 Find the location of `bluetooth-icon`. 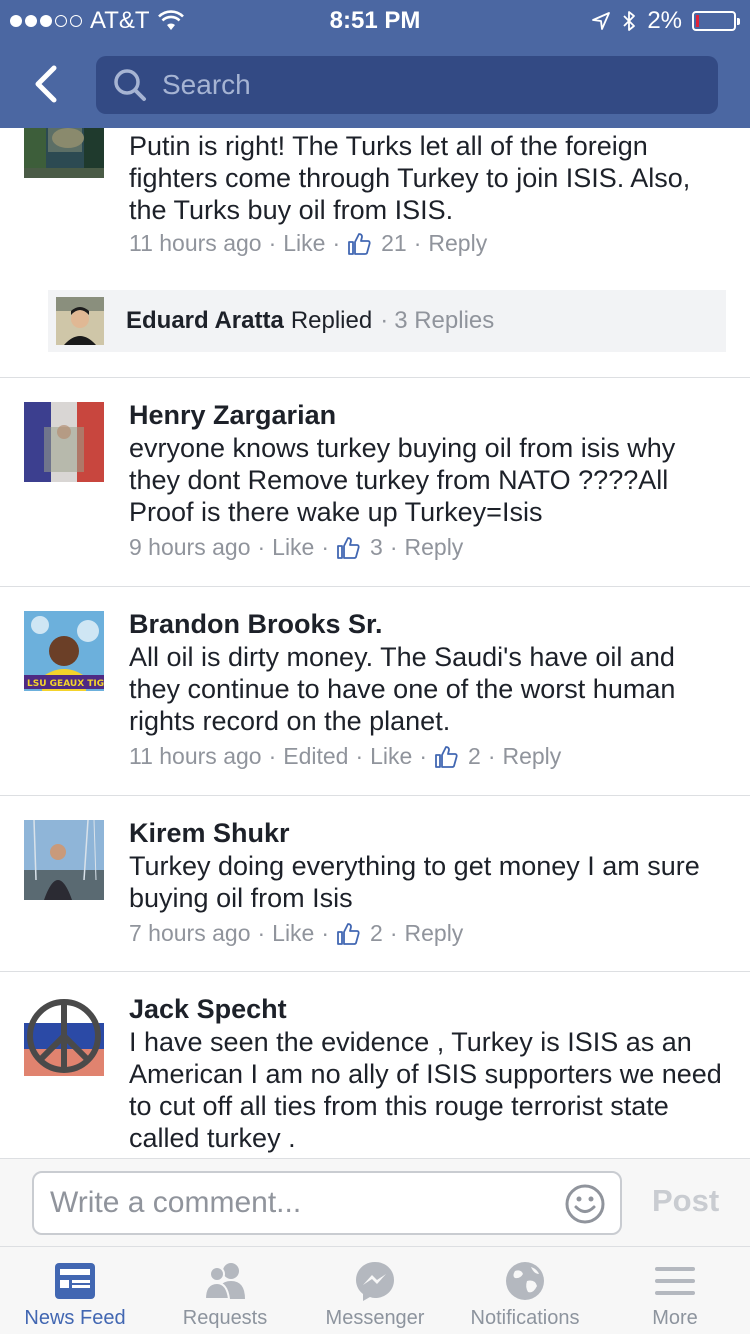

bluetooth-icon is located at coordinates (629, 21).